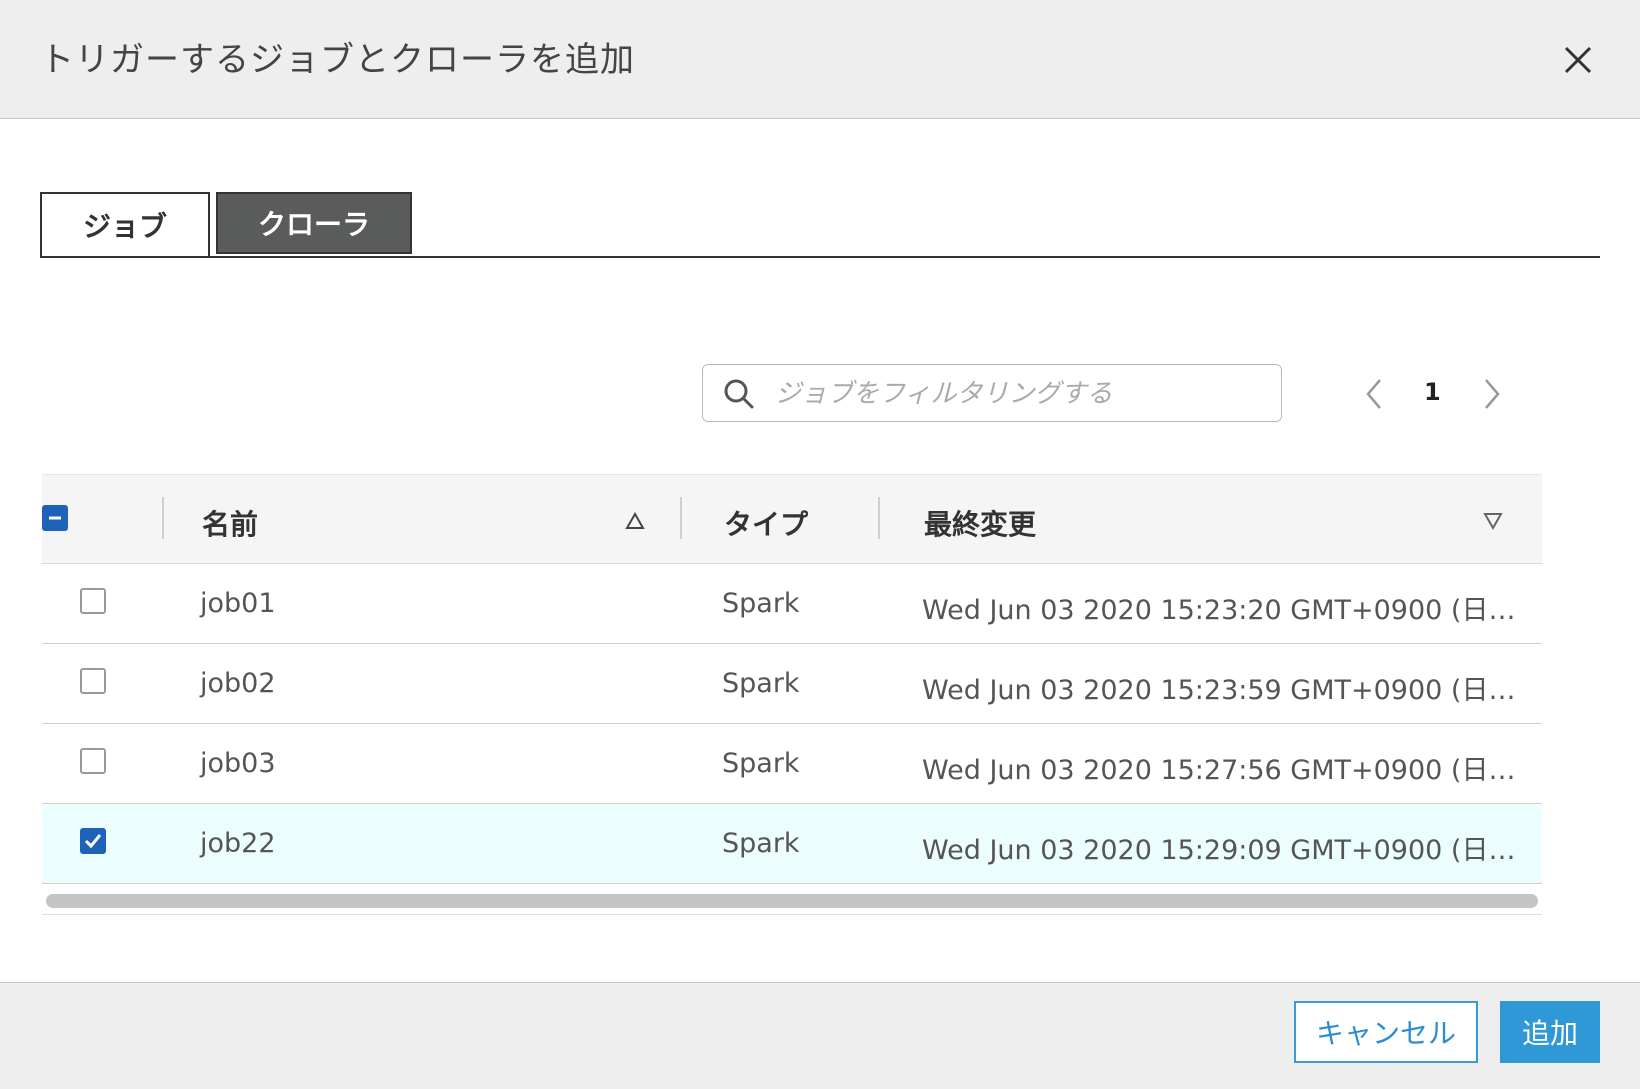 This screenshot has width=1640, height=1089. What do you see at coordinates (238, 683) in the screenshot?
I see `job-name: job02` at bounding box center [238, 683].